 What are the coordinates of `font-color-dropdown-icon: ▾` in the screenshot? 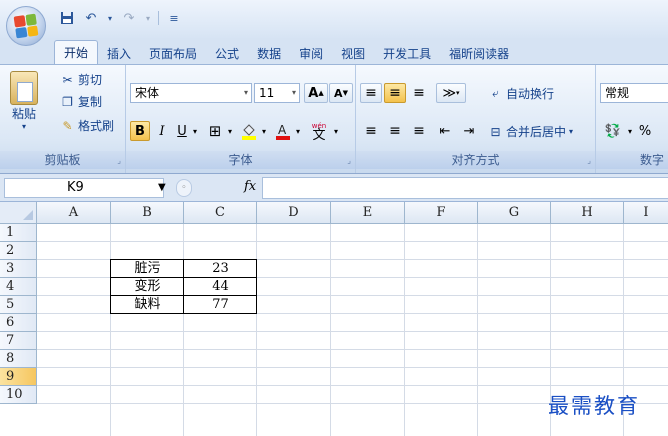 It's located at (298, 131).